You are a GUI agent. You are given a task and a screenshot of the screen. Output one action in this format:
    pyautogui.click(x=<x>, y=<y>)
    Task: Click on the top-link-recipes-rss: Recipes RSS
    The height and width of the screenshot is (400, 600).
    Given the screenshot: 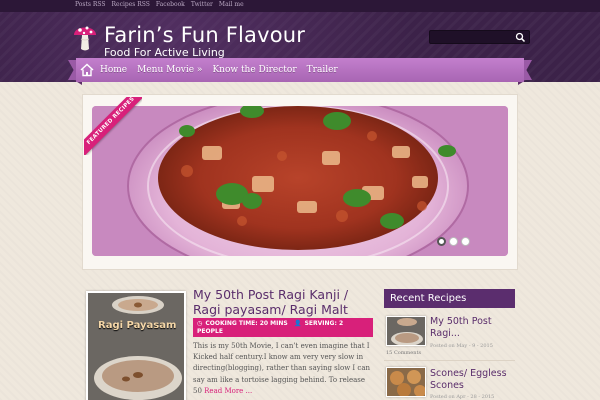 What is the action you would take?
    pyautogui.click(x=131, y=4)
    